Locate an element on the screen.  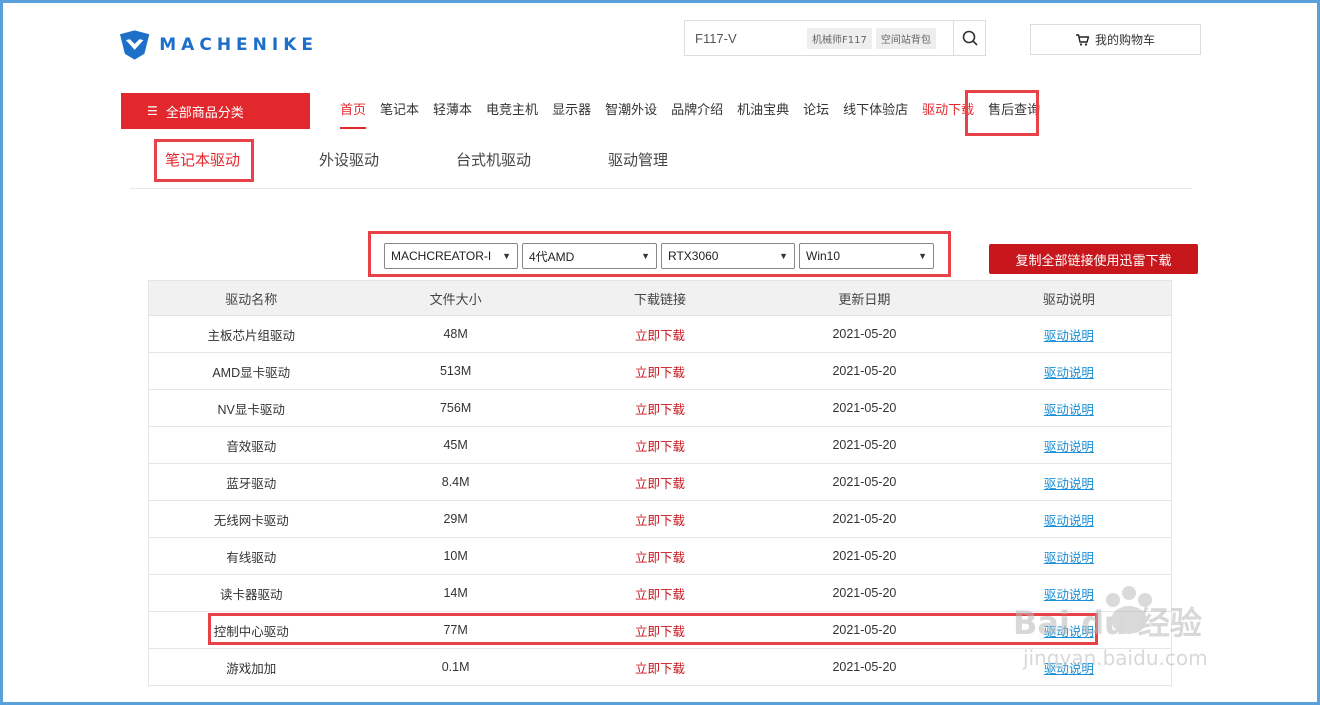
table-row: 蓝牙驱动 8.4M 立即下载 2021-05-20 驱动说明 is located at coordinates (660, 481).